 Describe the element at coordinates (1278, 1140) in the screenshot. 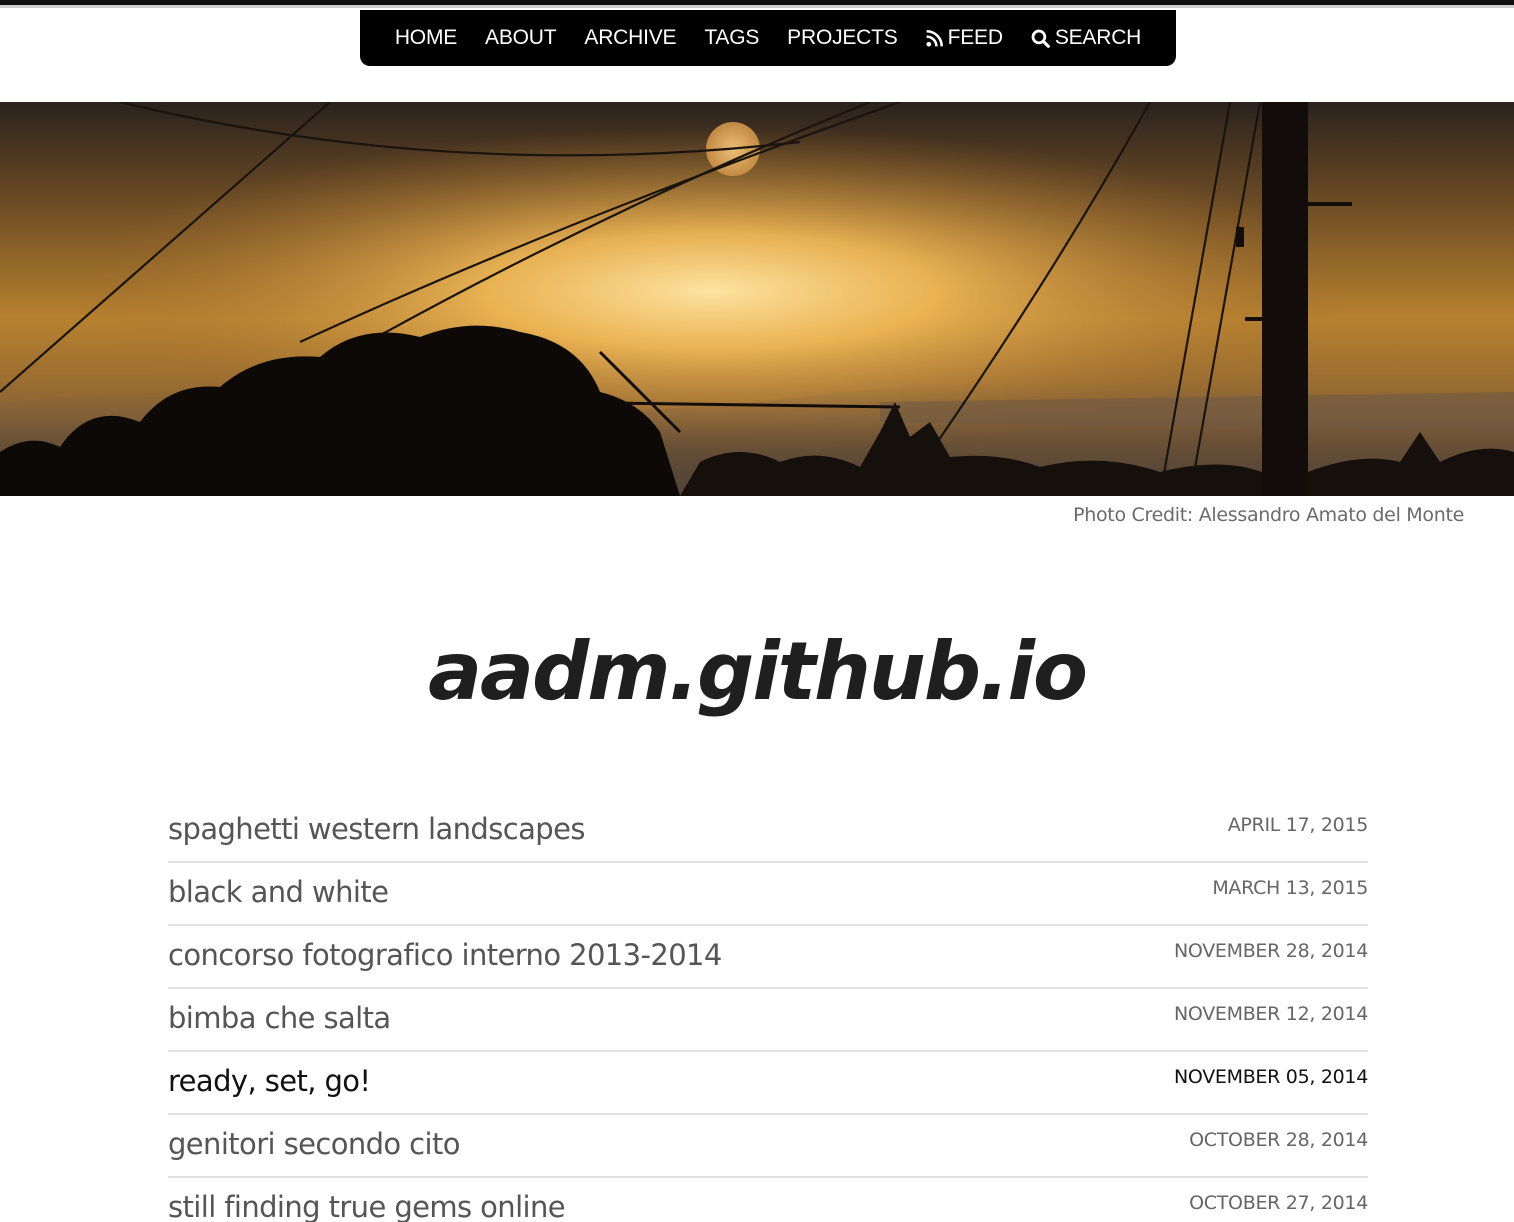

I see `post-date: OCTOBER 28, 2014` at that location.